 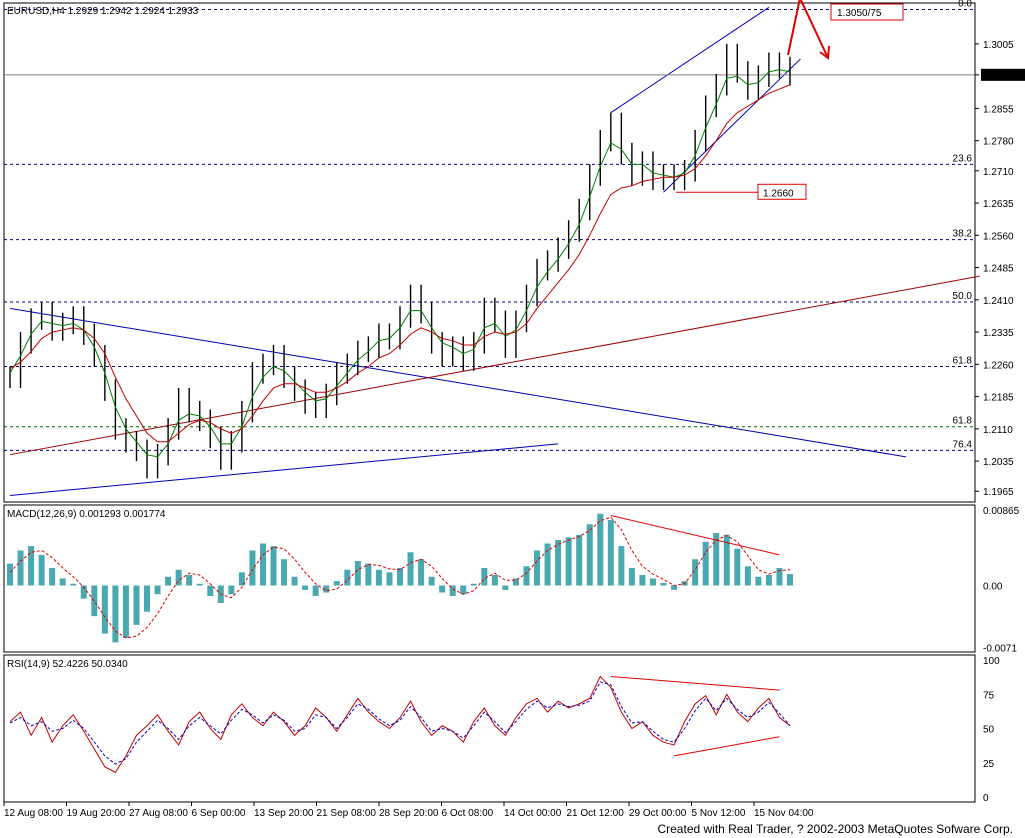 I want to click on price-tick-label: 1.2635, so click(x=998, y=204).